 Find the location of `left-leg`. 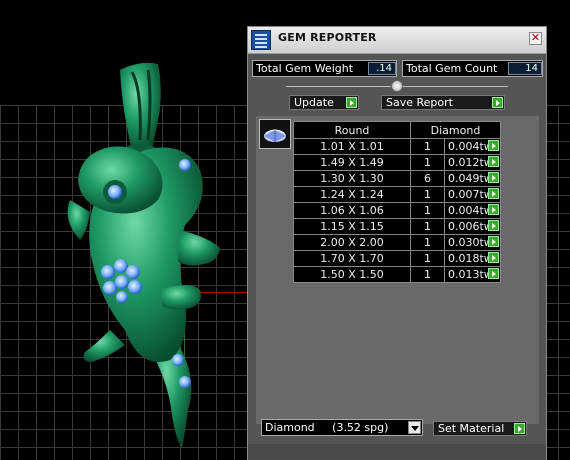

left-leg is located at coordinates (104, 346).